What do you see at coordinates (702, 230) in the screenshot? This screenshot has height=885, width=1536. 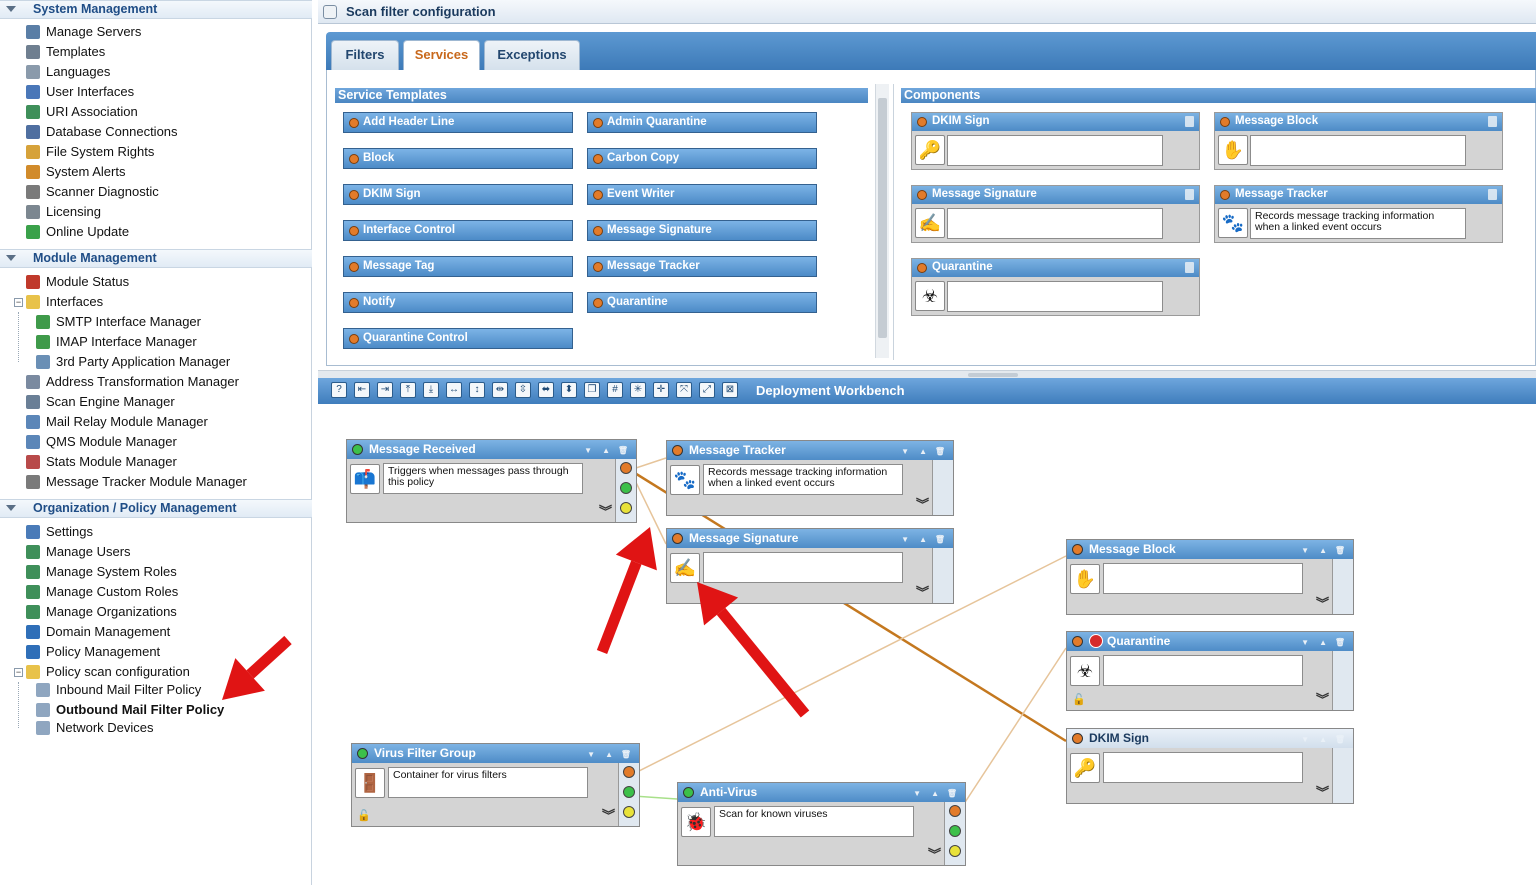 I see `service-template-message-signature: Message Signature` at bounding box center [702, 230].